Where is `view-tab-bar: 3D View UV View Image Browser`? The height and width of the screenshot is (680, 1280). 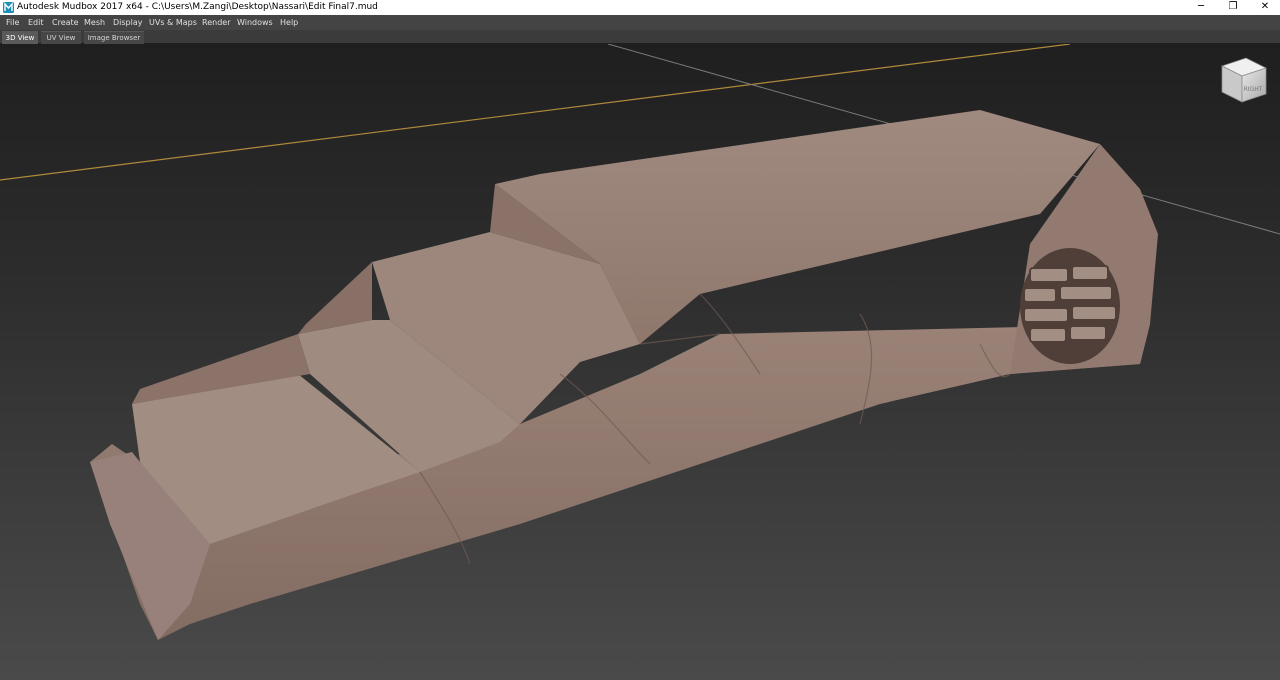 view-tab-bar: 3D View UV View Image Browser is located at coordinates (640, 37).